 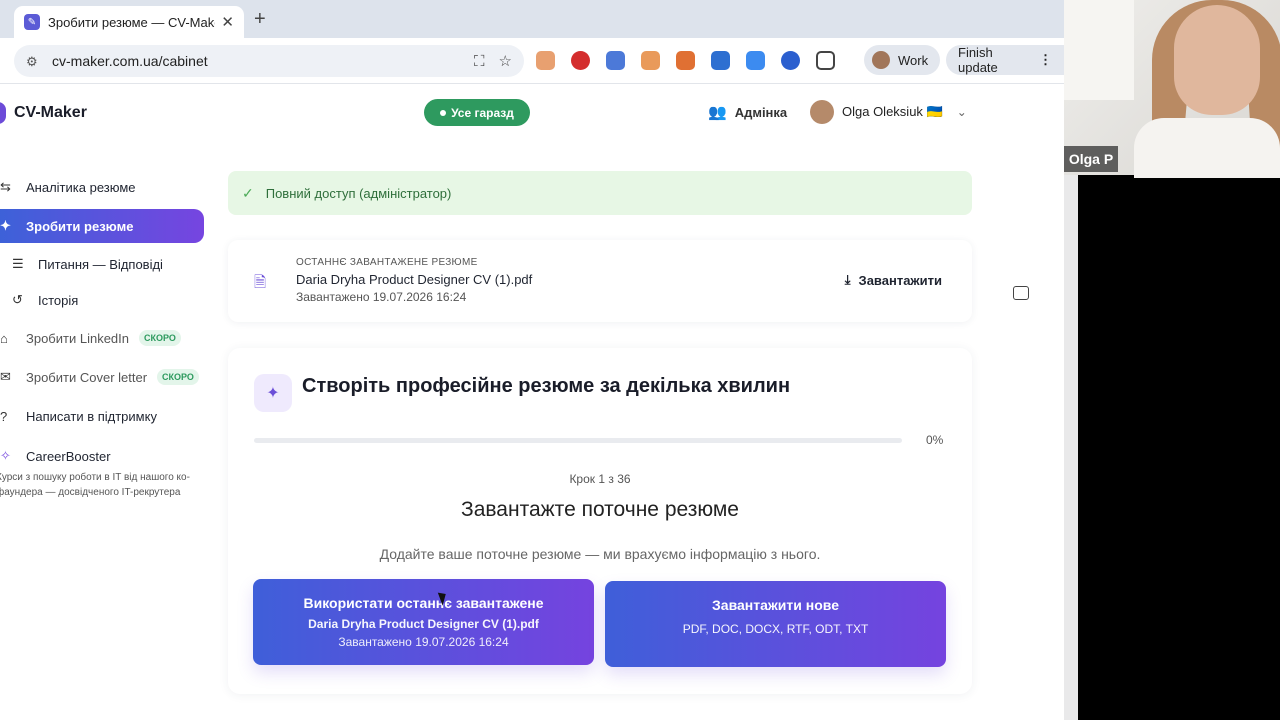 What do you see at coordinates (1005, 60) in the screenshot?
I see `finish-update-button: Finish update ⋮` at bounding box center [1005, 60].